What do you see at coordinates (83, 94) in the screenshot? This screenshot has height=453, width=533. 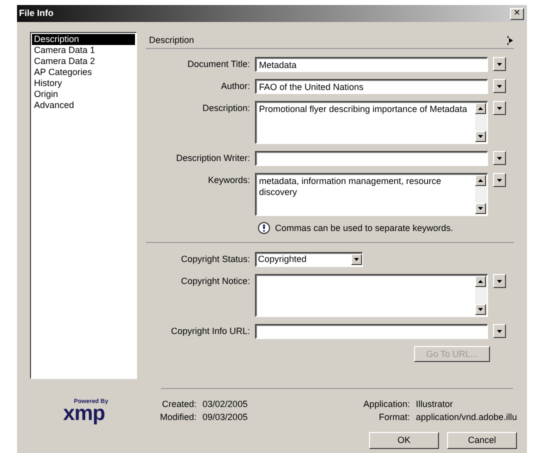 I see `category-item: Origin` at bounding box center [83, 94].